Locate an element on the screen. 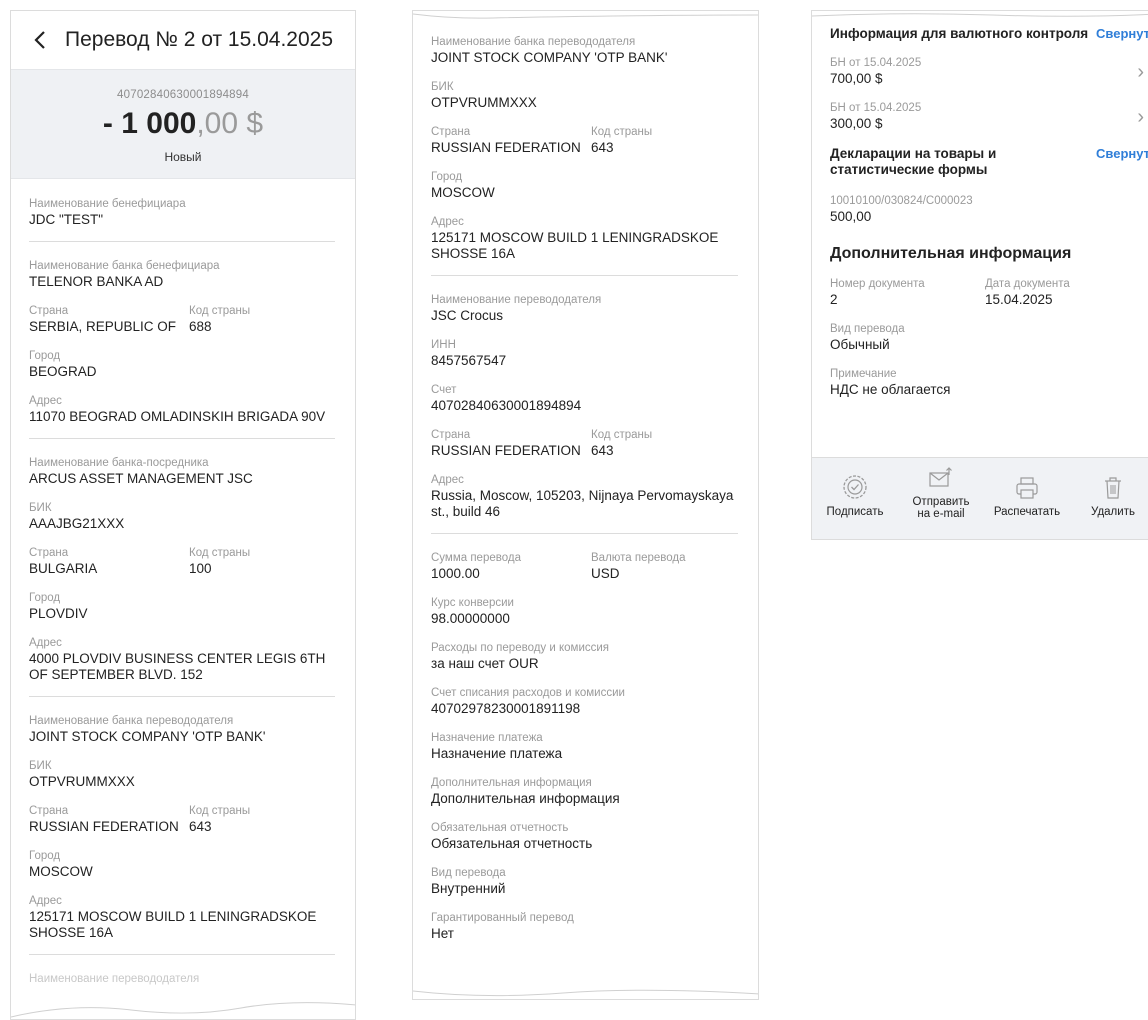 This screenshot has width=1148, height=1020. field-label: 10010100/030824/C000023 is located at coordinates (901, 201).